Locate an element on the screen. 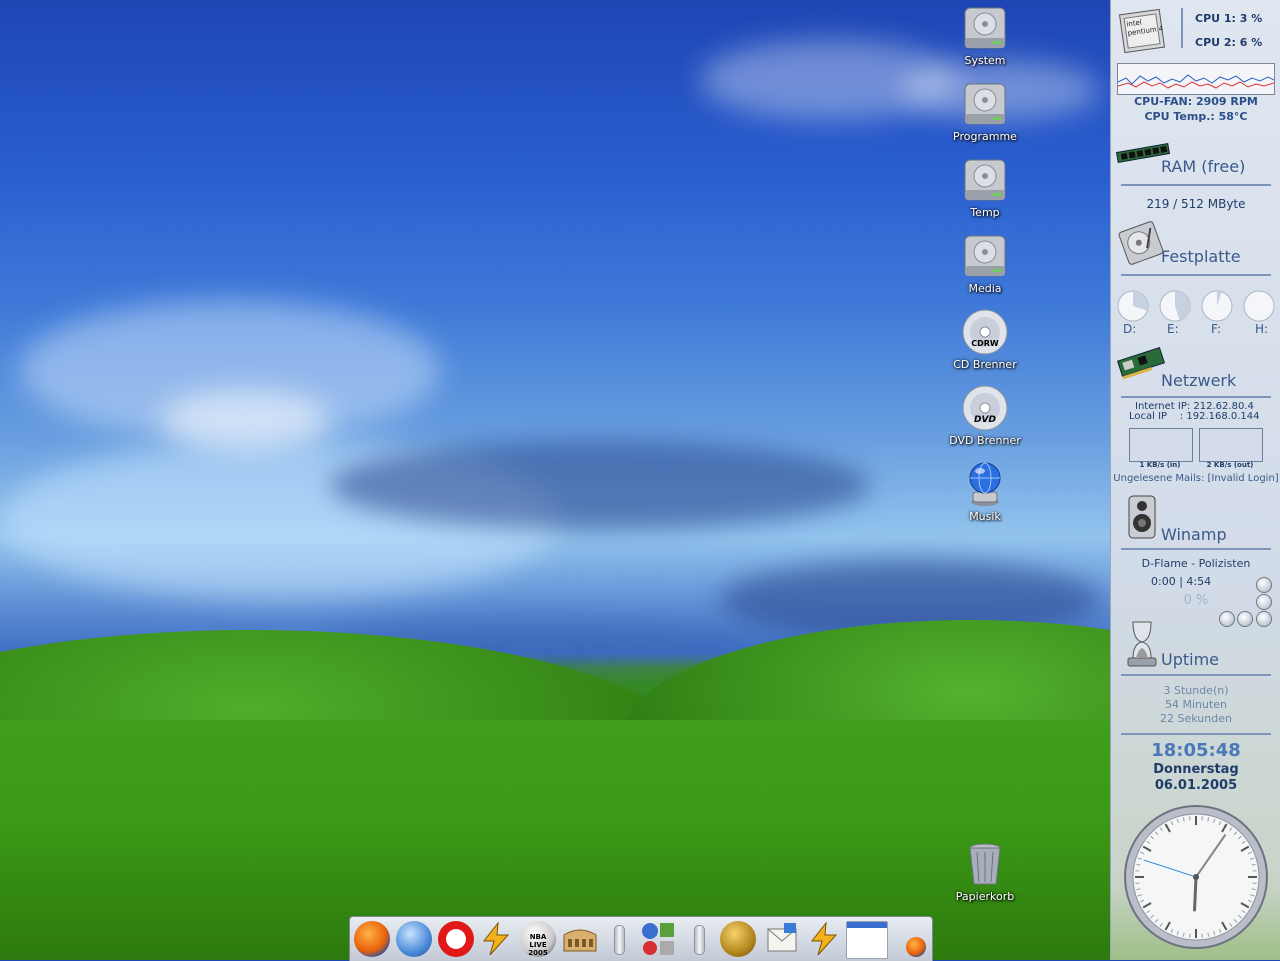  drive-f-label: F: is located at coordinates (1216, 329).